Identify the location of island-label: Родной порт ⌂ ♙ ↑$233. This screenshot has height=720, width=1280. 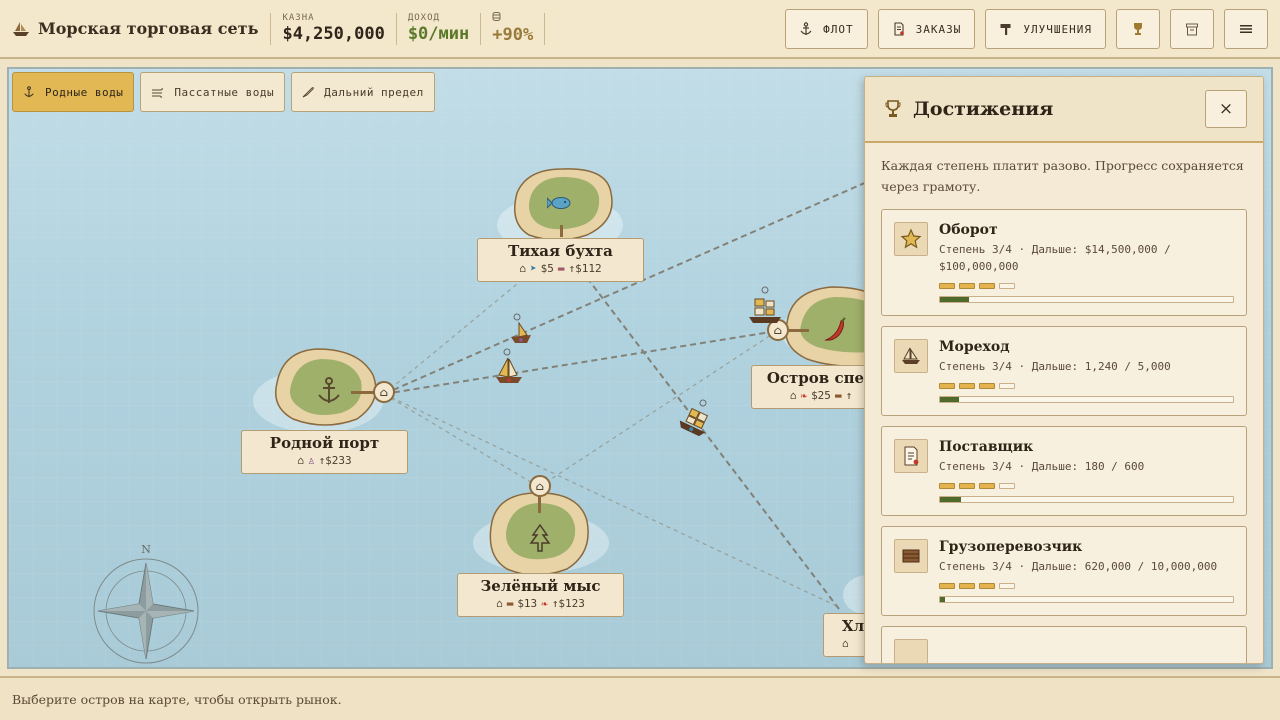
(324, 452).